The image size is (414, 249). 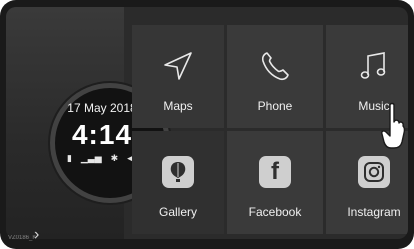 I want to click on facebook-icon: f, so click(x=275, y=172).